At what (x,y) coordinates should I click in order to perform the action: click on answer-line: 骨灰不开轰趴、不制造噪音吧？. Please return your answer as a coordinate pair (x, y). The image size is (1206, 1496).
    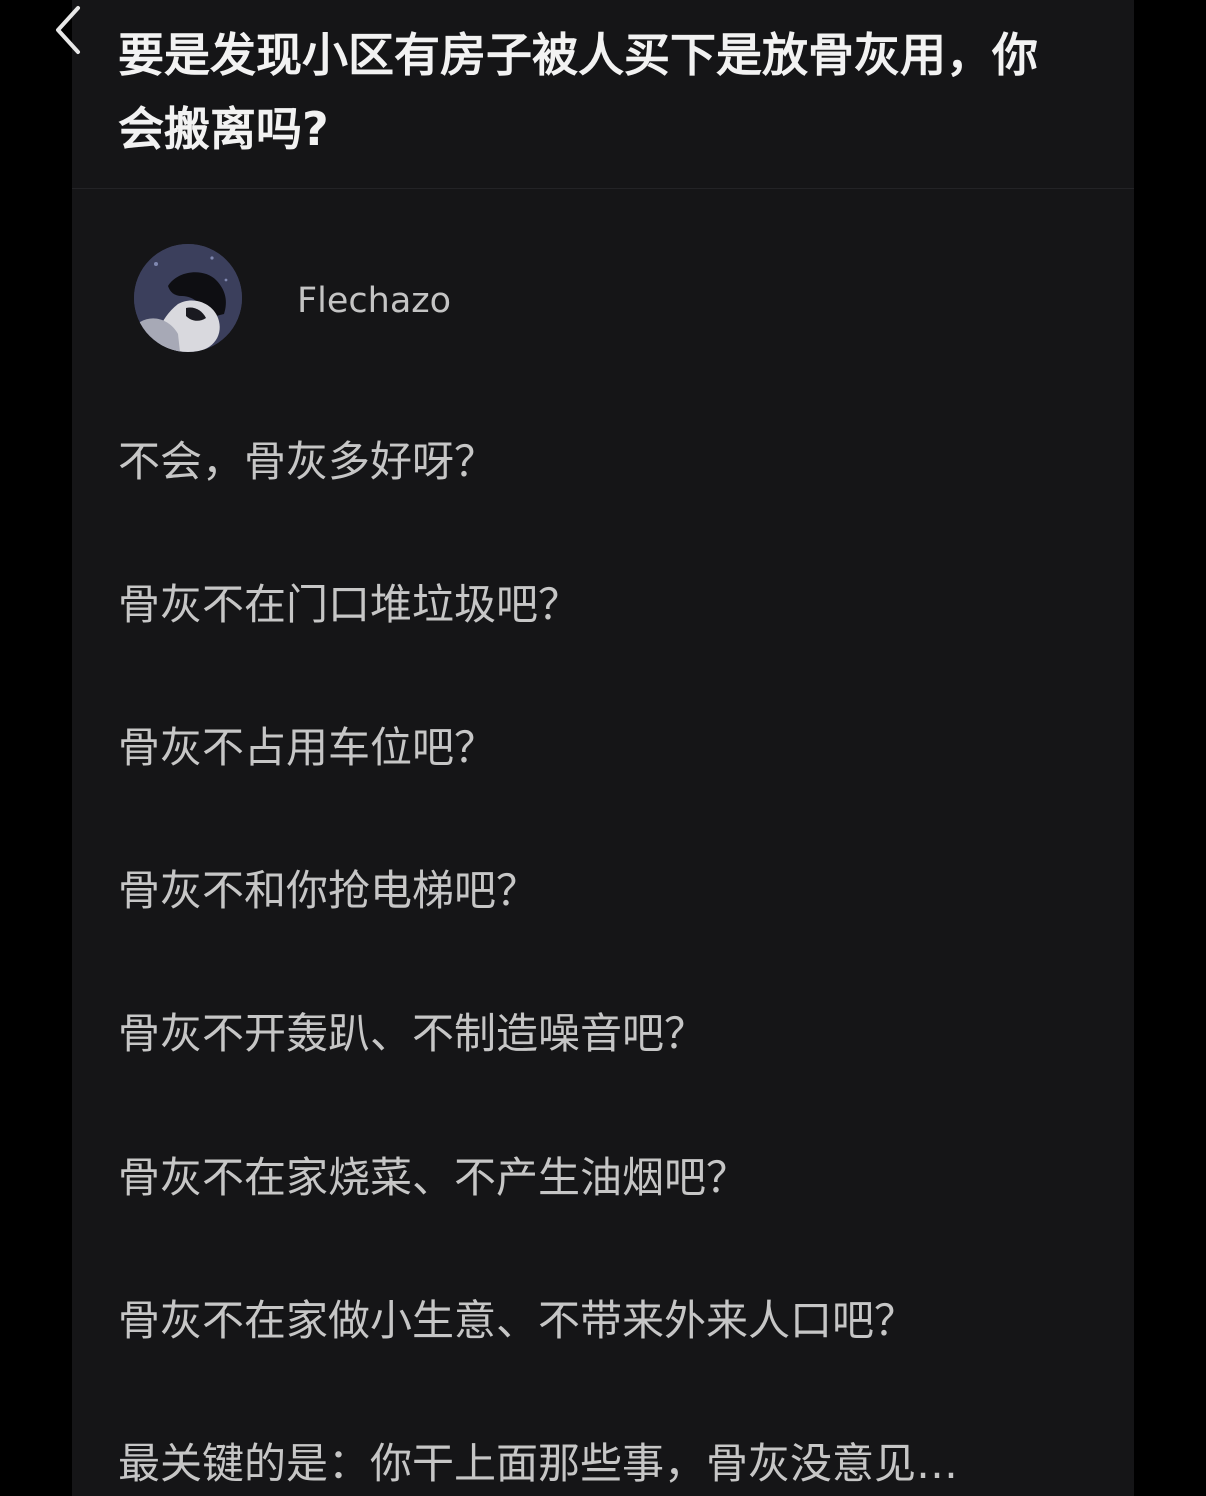
    Looking at the image, I should click on (412, 1033).